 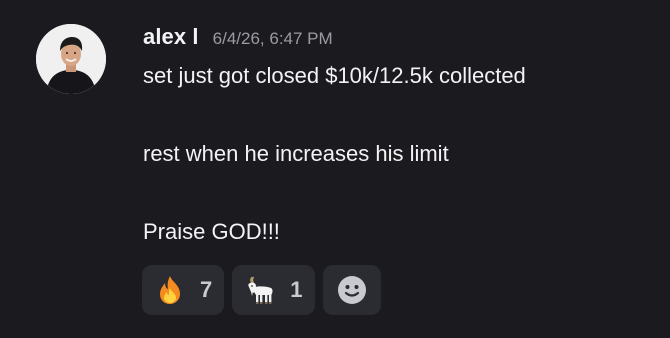 What do you see at coordinates (334, 75) in the screenshot?
I see `message-line: set just got closed $10k/12.5k collected` at bounding box center [334, 75].